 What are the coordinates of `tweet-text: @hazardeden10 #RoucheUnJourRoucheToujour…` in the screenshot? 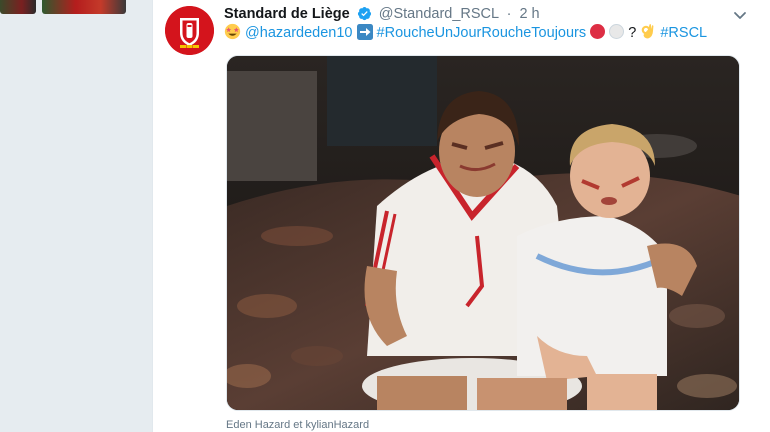 It's located at (492, 33).